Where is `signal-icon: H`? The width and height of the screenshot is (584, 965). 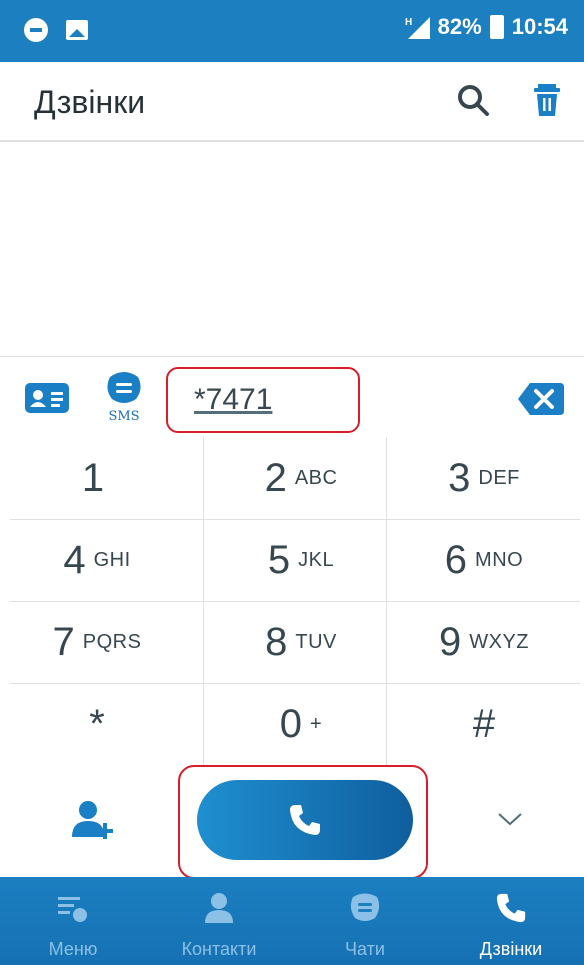 signal-icon: H is located at coordinates (417, 28).